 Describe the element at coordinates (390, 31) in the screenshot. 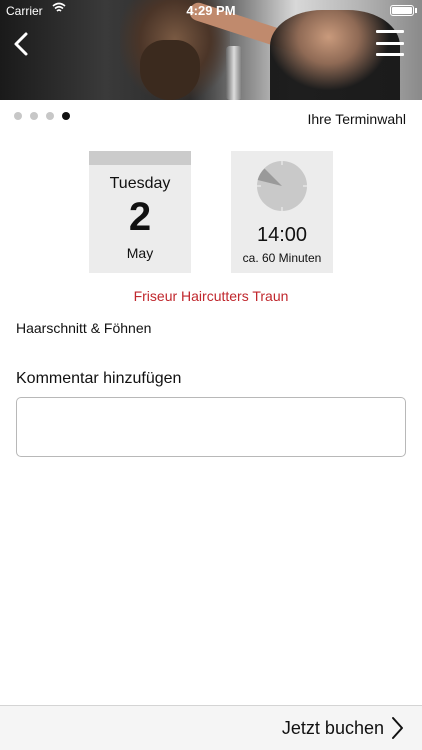

I see `hamburger-menu-icon` at that location.